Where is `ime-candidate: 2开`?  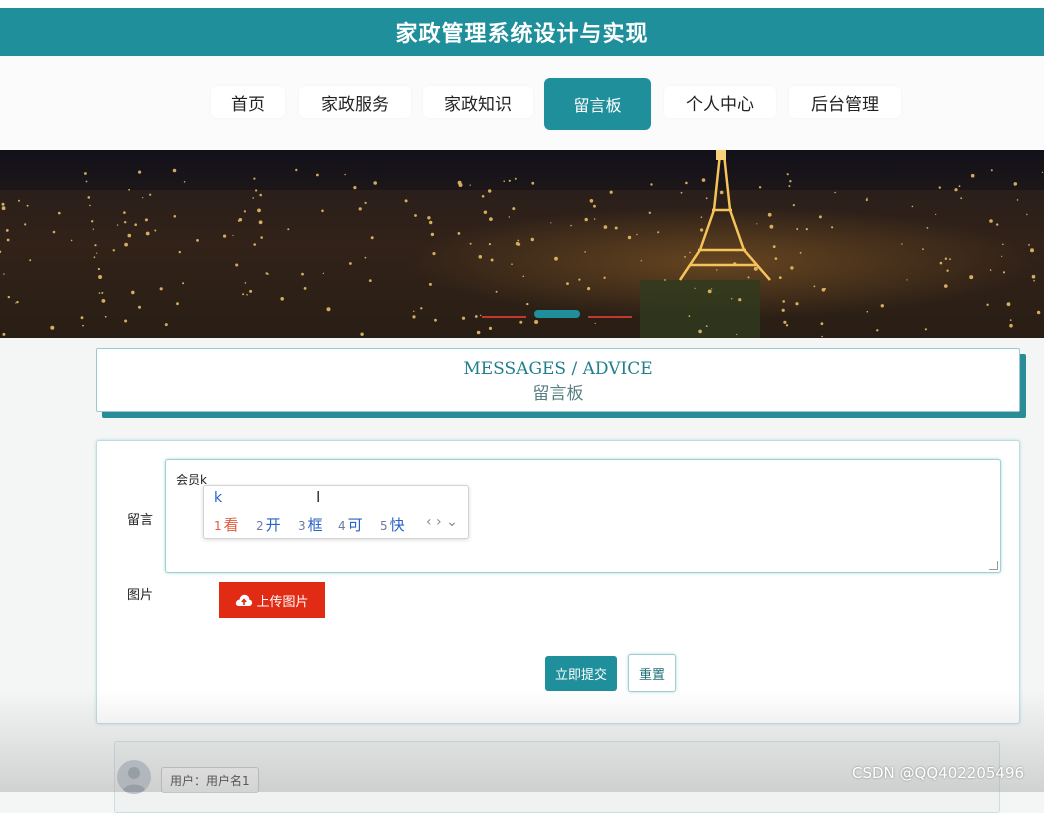
ime-candidate: 2开 is located at coordinates (268, 524).